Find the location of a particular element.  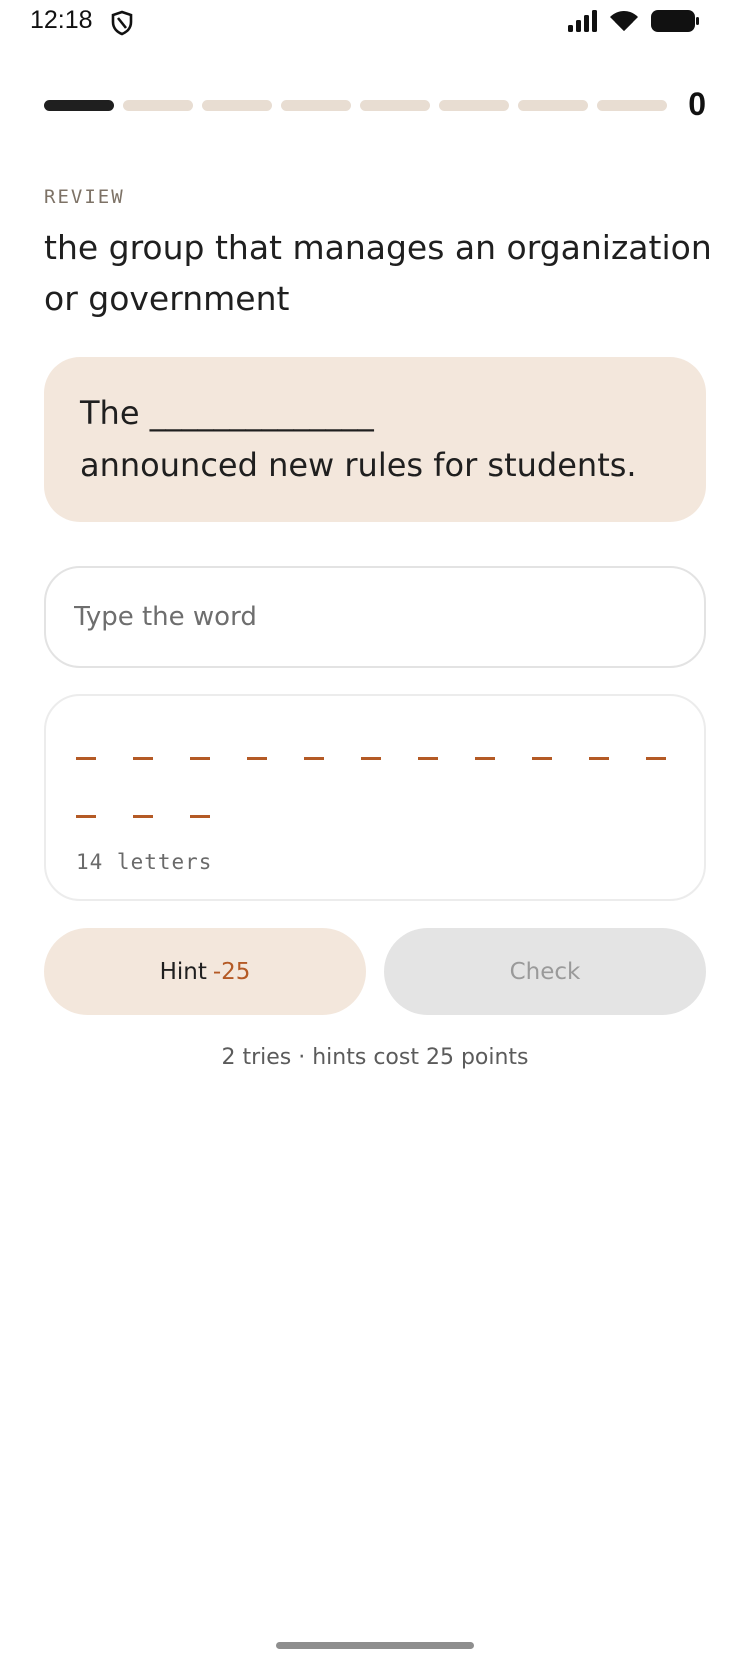

signal-icon is located at coordinates (582, 21).